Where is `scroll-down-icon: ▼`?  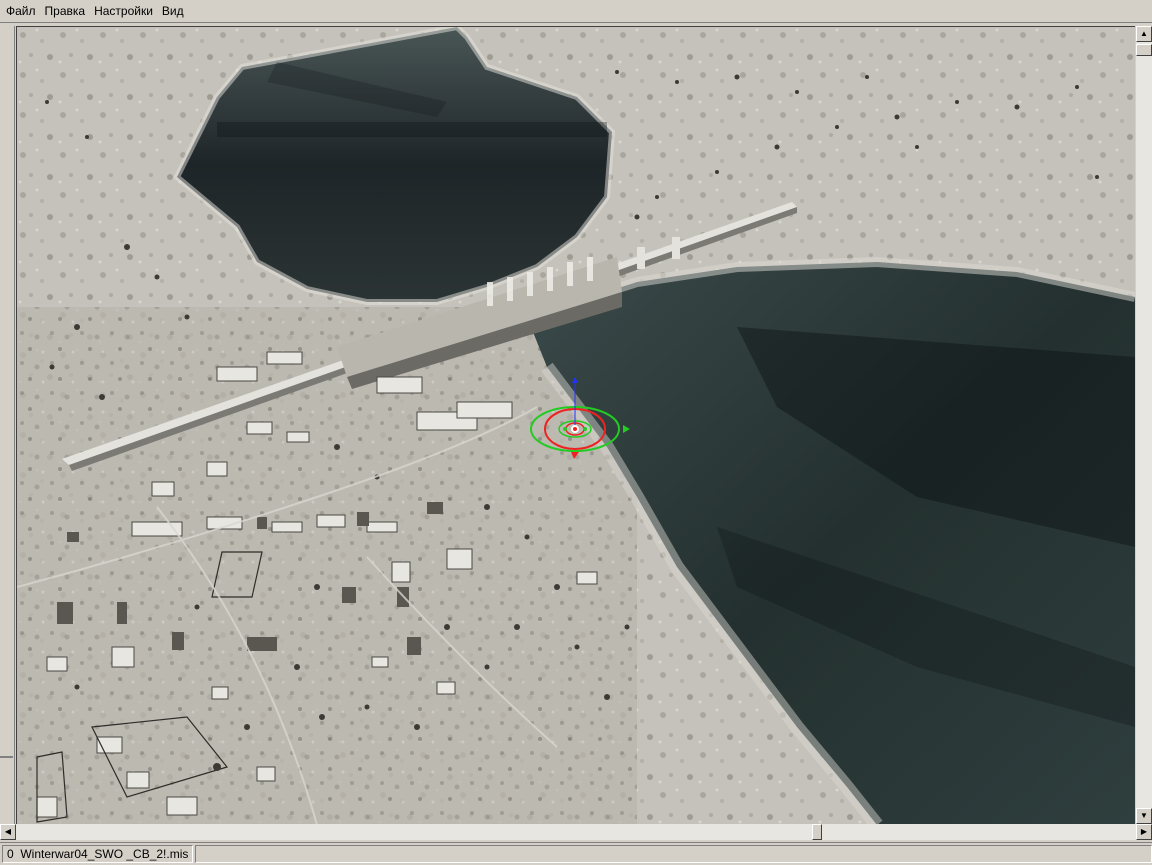
scroll-down-icon: ▼ is located at coordinates (1144, 816).